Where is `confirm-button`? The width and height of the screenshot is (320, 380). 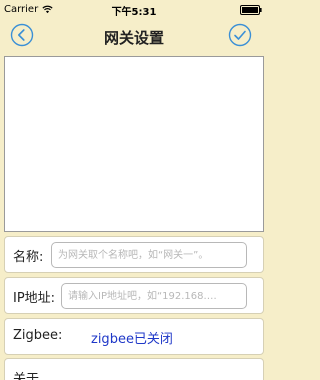
confirm-button is located at coordinates (240, 35).